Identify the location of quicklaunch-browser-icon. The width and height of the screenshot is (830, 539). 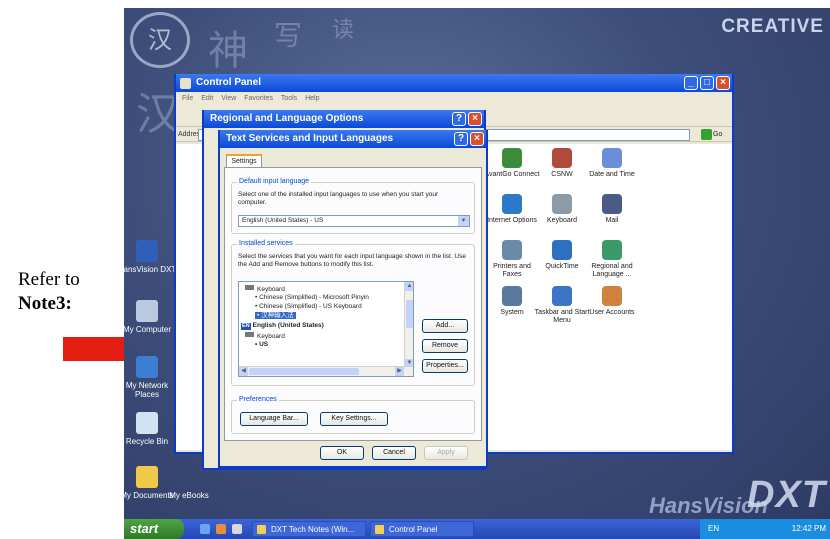
(205, 529).